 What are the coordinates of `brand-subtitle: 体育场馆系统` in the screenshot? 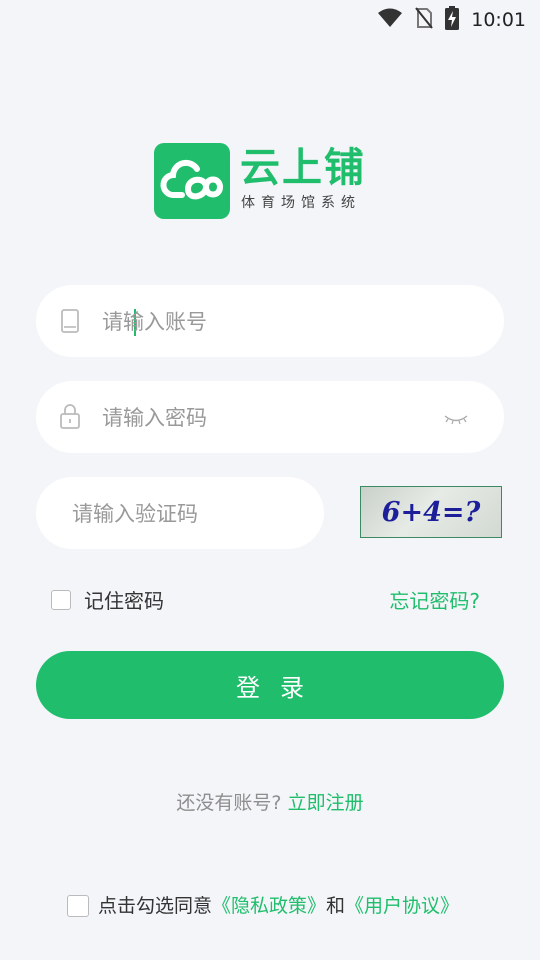 It's located at (301, 203).